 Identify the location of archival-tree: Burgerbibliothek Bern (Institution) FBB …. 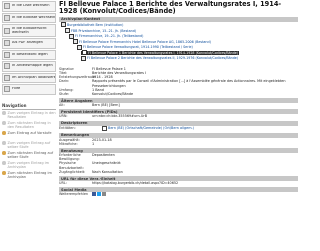
(178, 44).